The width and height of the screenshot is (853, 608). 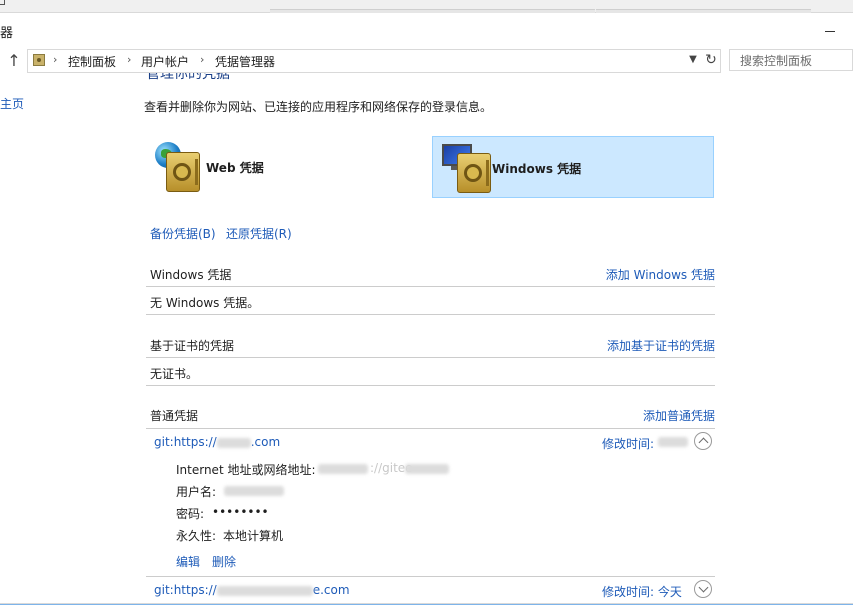 What do you see at coordinates (637, 415) in the screenshot?
I see `add-generic-credential-link: 添加普通凭据` at bounding box center [637, 415].